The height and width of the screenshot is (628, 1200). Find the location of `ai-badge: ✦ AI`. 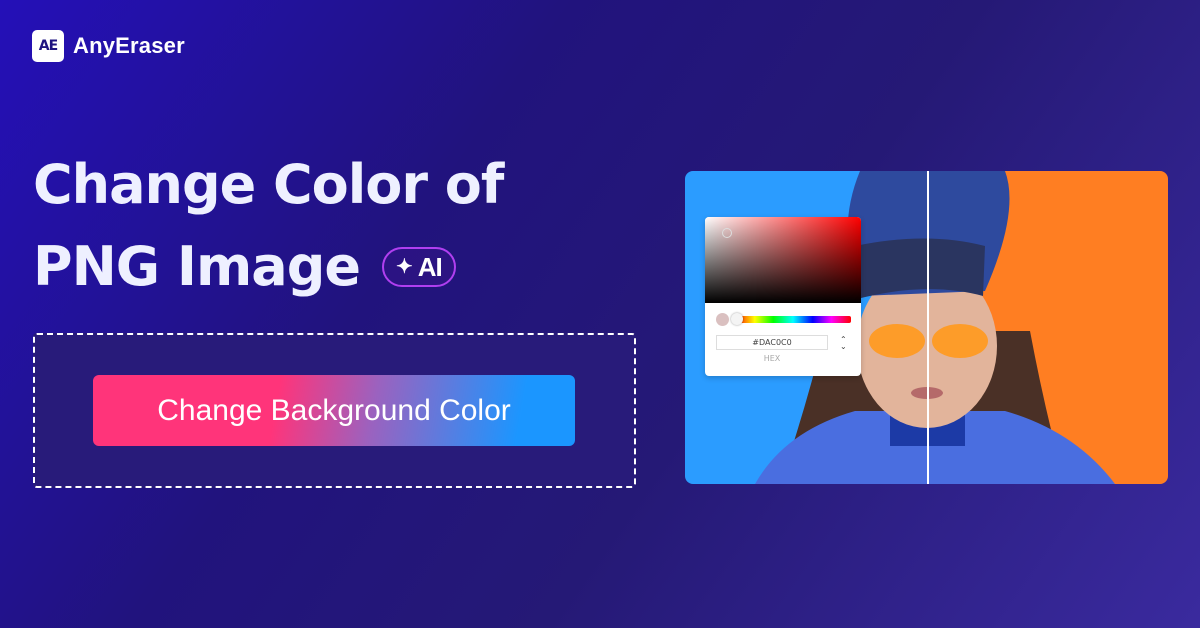

ai-badge: ✦ AI is located at coordinates (418, 267).